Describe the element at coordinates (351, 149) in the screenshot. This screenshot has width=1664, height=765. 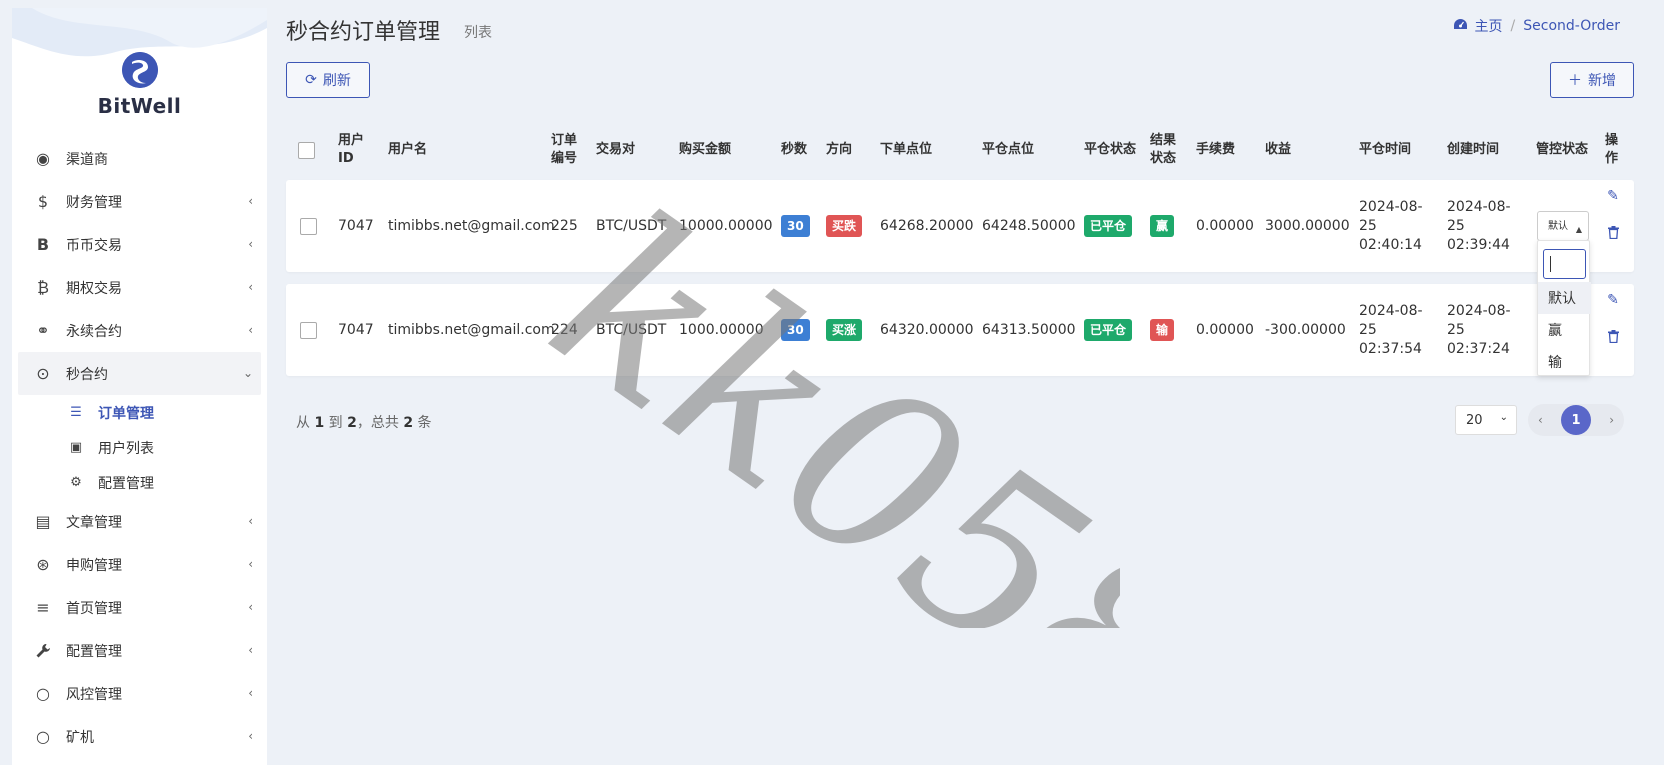
I see `col-user-id: 用户 ID` at that location.